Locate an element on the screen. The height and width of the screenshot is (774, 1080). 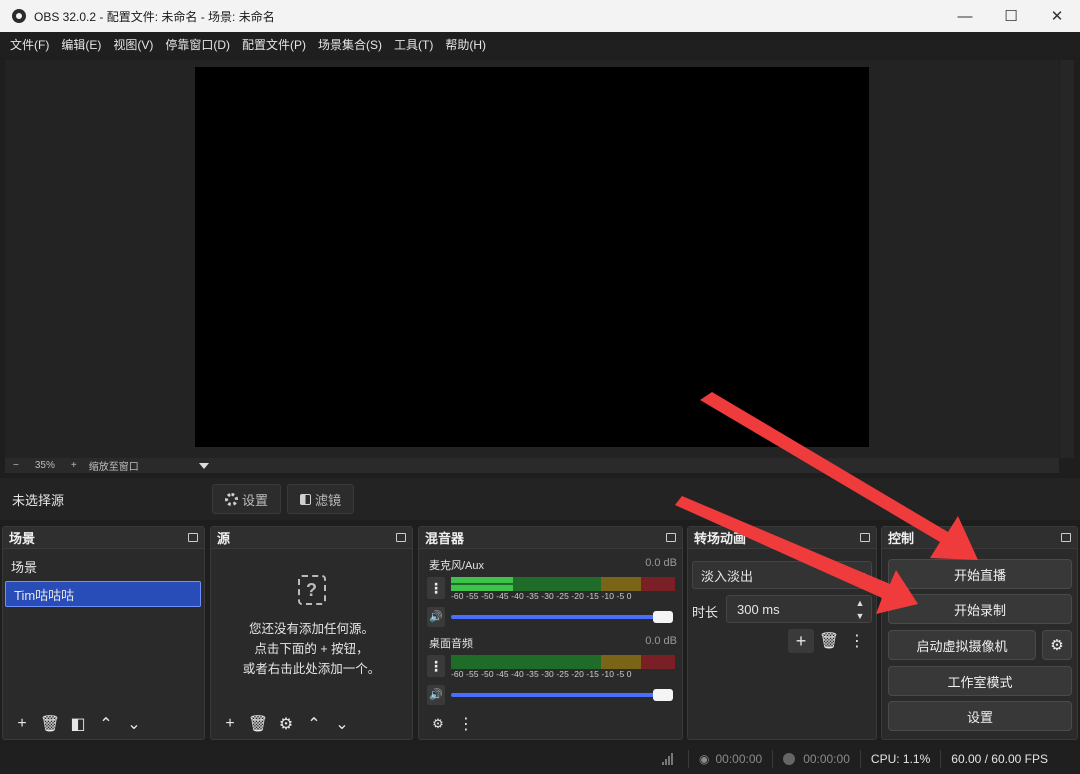
add-scene-button: + is located at coordinates (22, 724).